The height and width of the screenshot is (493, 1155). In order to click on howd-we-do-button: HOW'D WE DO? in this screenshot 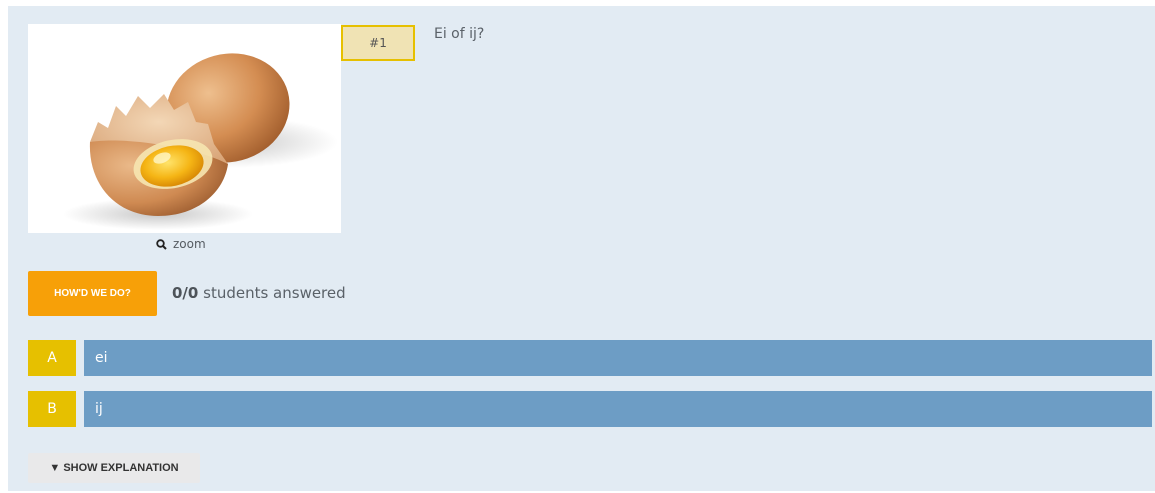, I will do `click(92, 293)`.